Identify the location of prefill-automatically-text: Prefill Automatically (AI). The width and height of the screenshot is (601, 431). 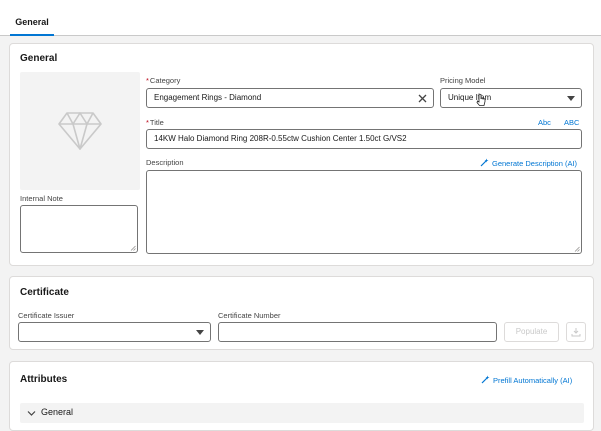
(533, 380).